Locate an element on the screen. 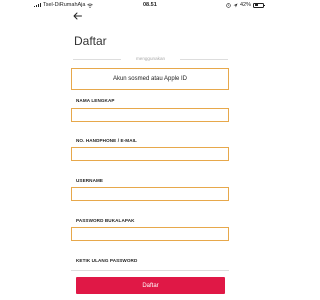 Image resolution: width=320 pixels, height=300 pixels. full-name-label: NAMA LENGKAP is located at coordinates (95, 100).